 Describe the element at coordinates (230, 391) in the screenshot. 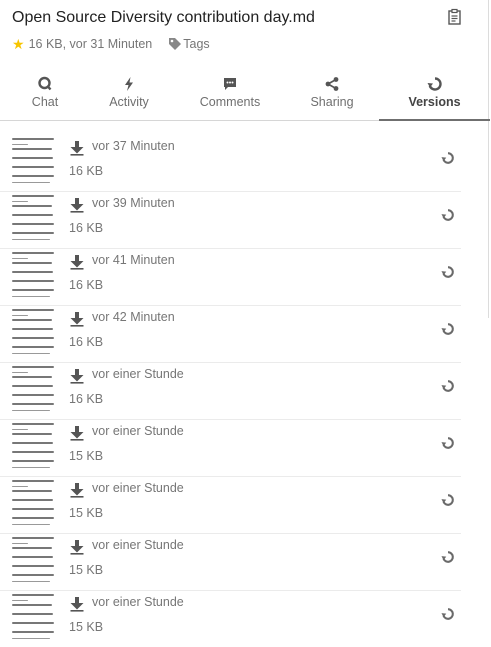

I see `version-item: vor einer Stunde 16 KB` at that location.